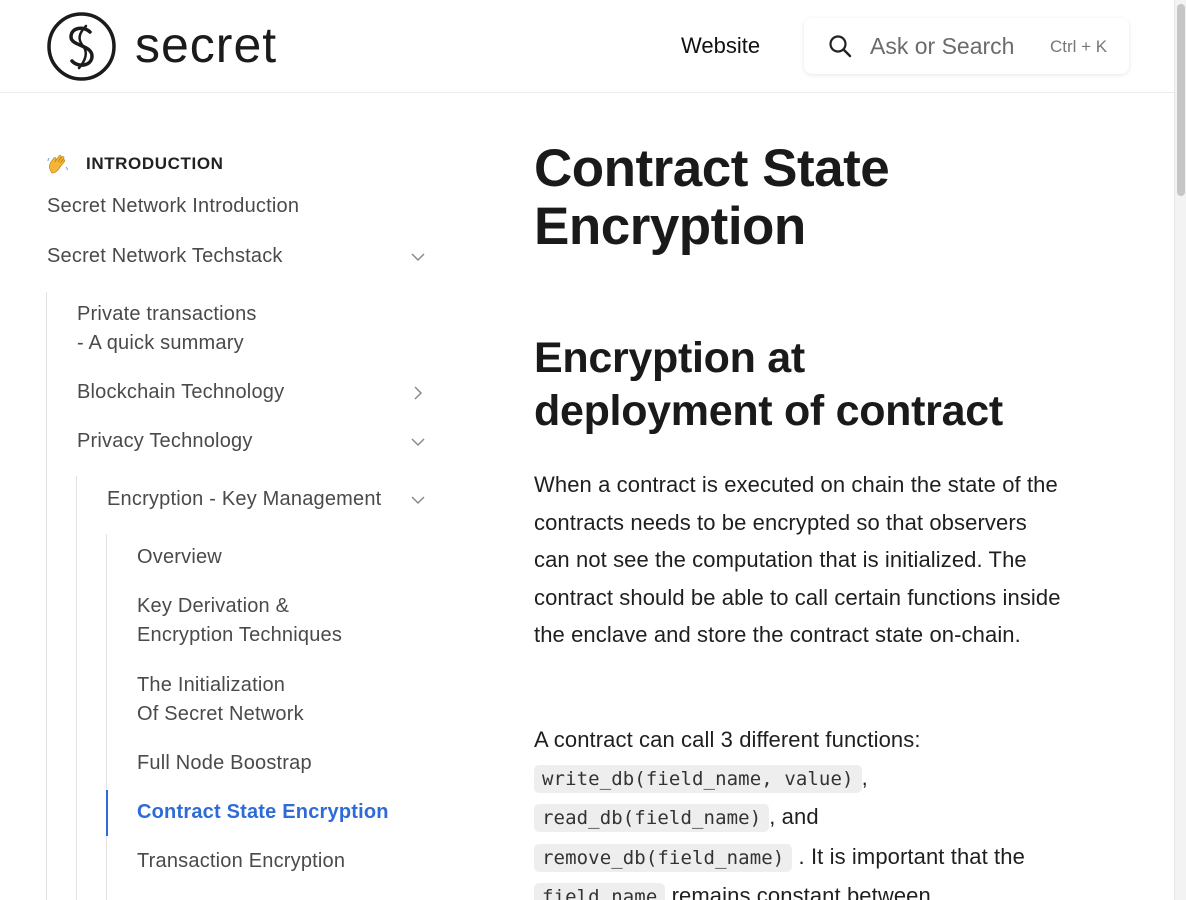  Describe the element at coordinates (1180, 450) in the screenshot. I see `page-scrollbar` at that location.